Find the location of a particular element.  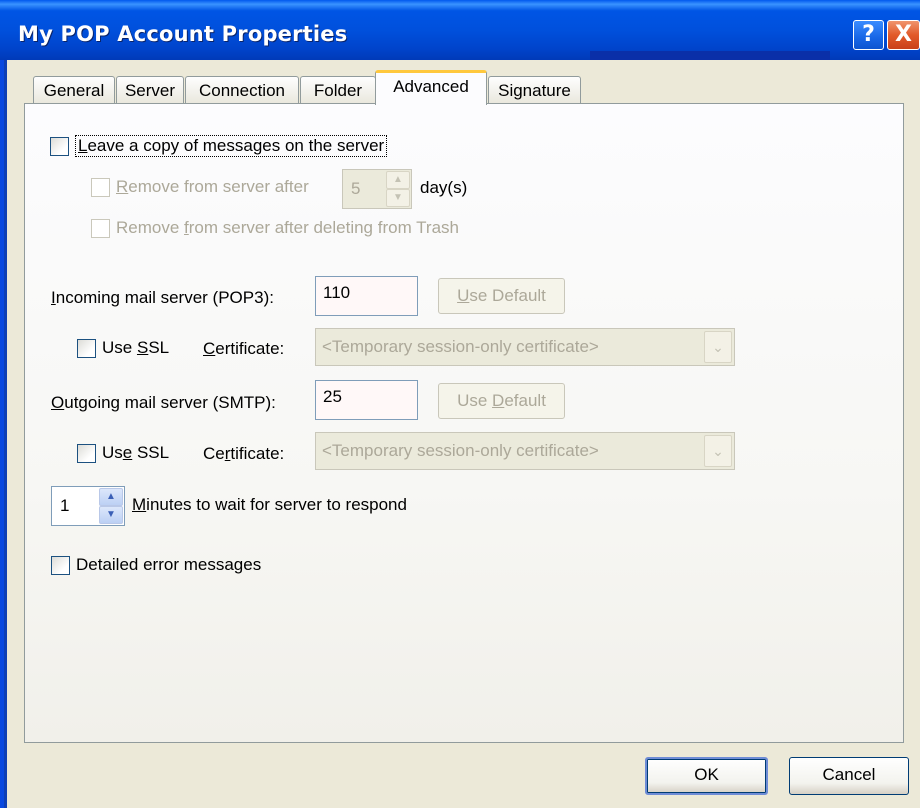

help-button: ? is located at coordinates (868, 35).